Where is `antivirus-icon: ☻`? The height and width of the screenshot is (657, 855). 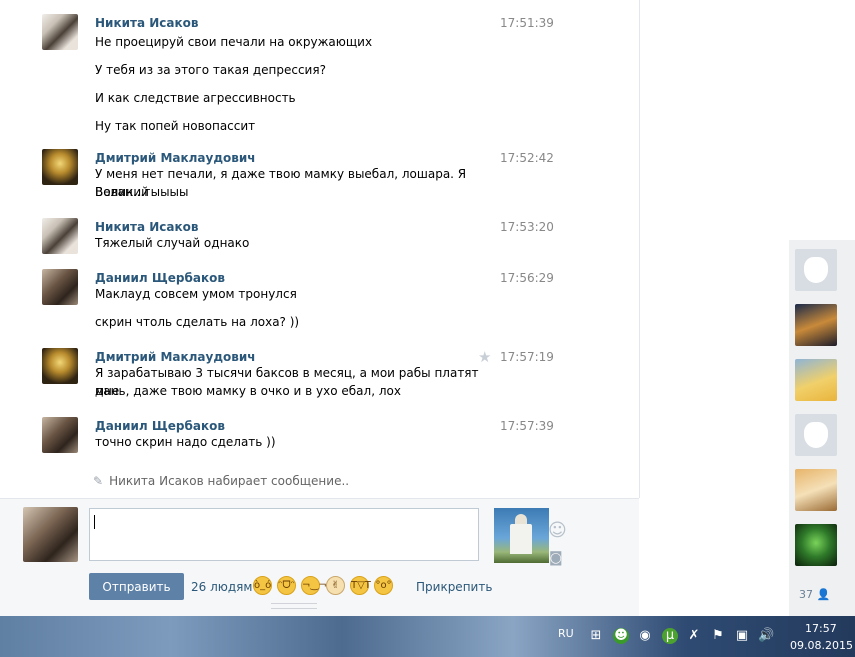 antivirus-icon: ☻ is located at coordinates (621, 636).